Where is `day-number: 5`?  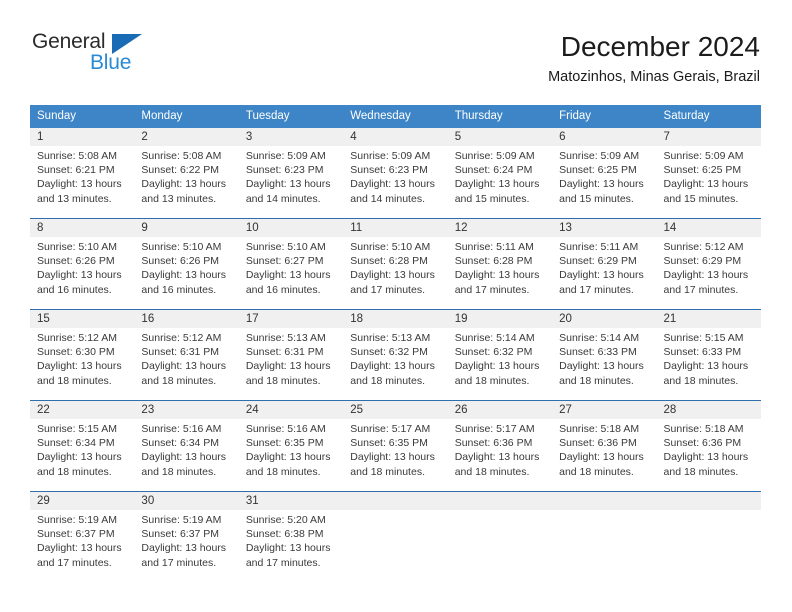
day-number: 5 is located at coordinates (458, 137).